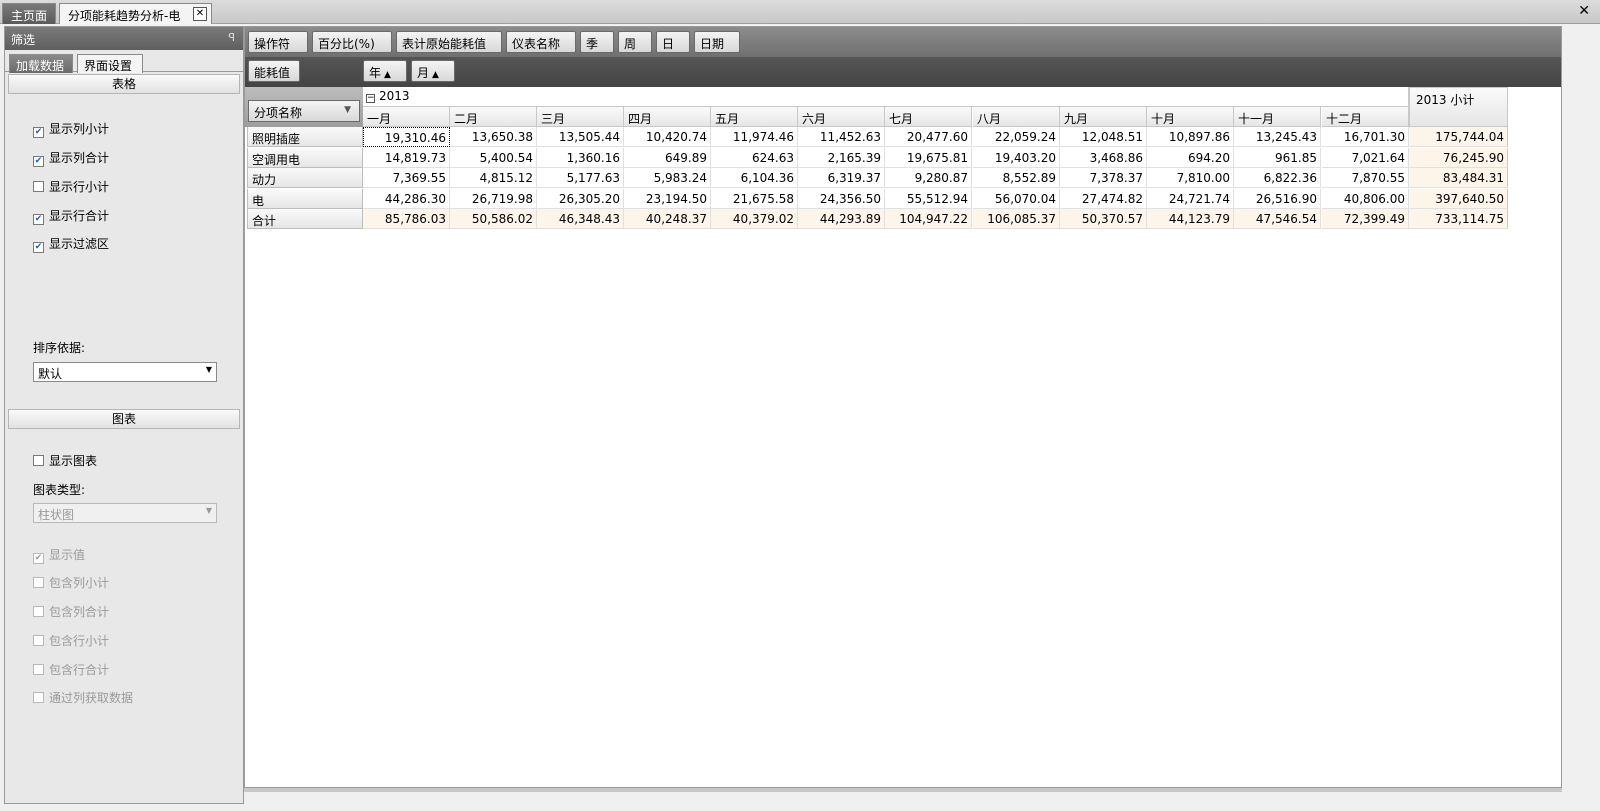 This screenshot has width=1600, height=811. What do you see at coordinates (59, 556) in the screenshot?
I see `checkbox-show-values: ✔ 显示值` at bounding box center [59, 556].